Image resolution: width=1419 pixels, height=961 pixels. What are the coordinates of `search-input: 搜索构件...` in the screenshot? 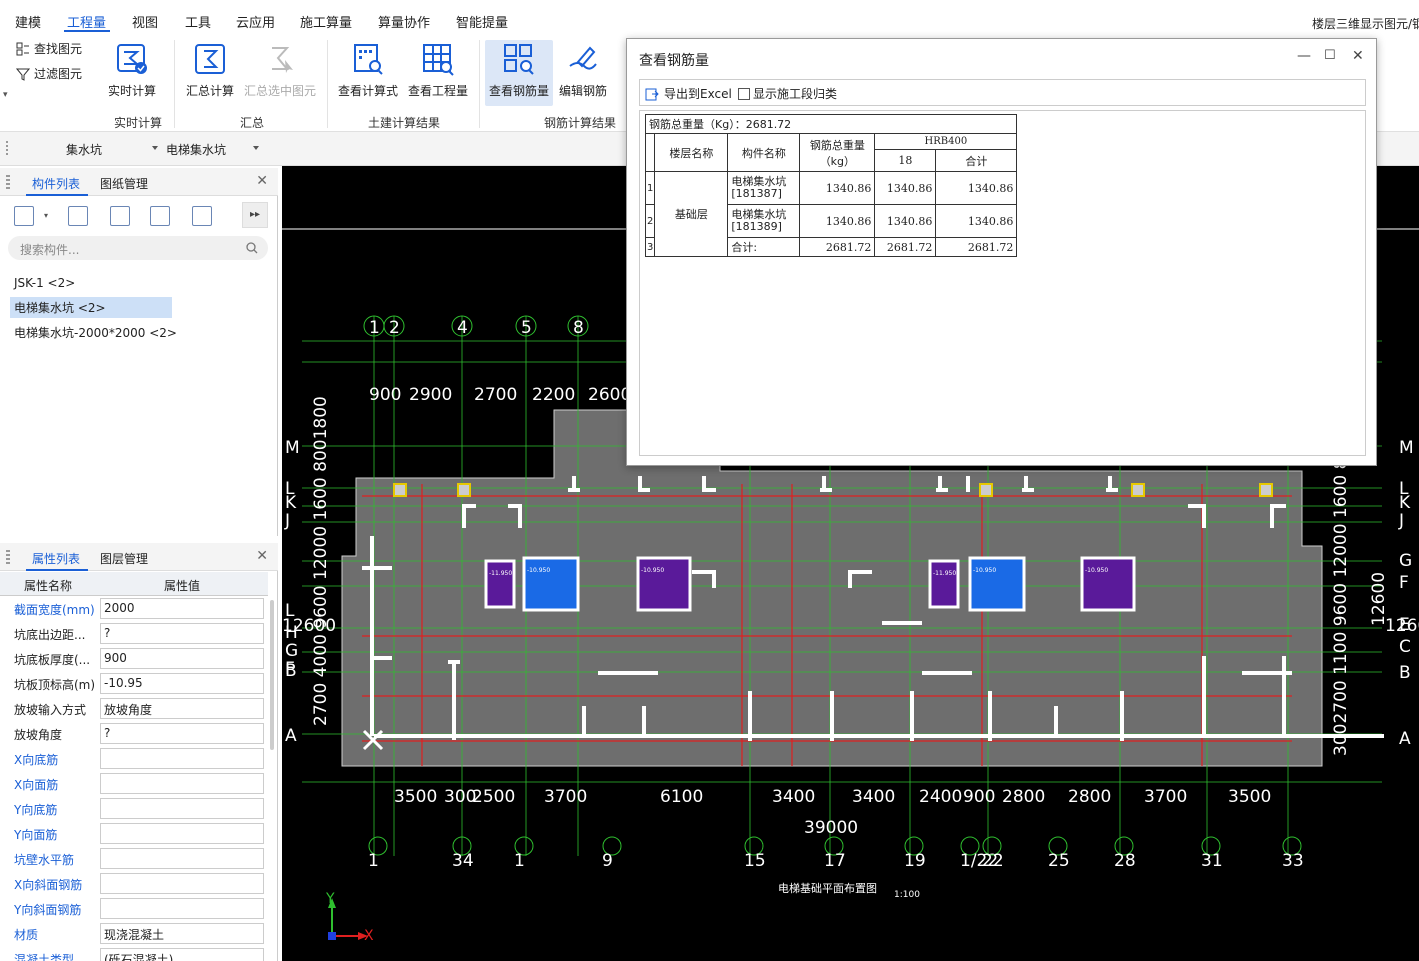 It's located at (138, 248).